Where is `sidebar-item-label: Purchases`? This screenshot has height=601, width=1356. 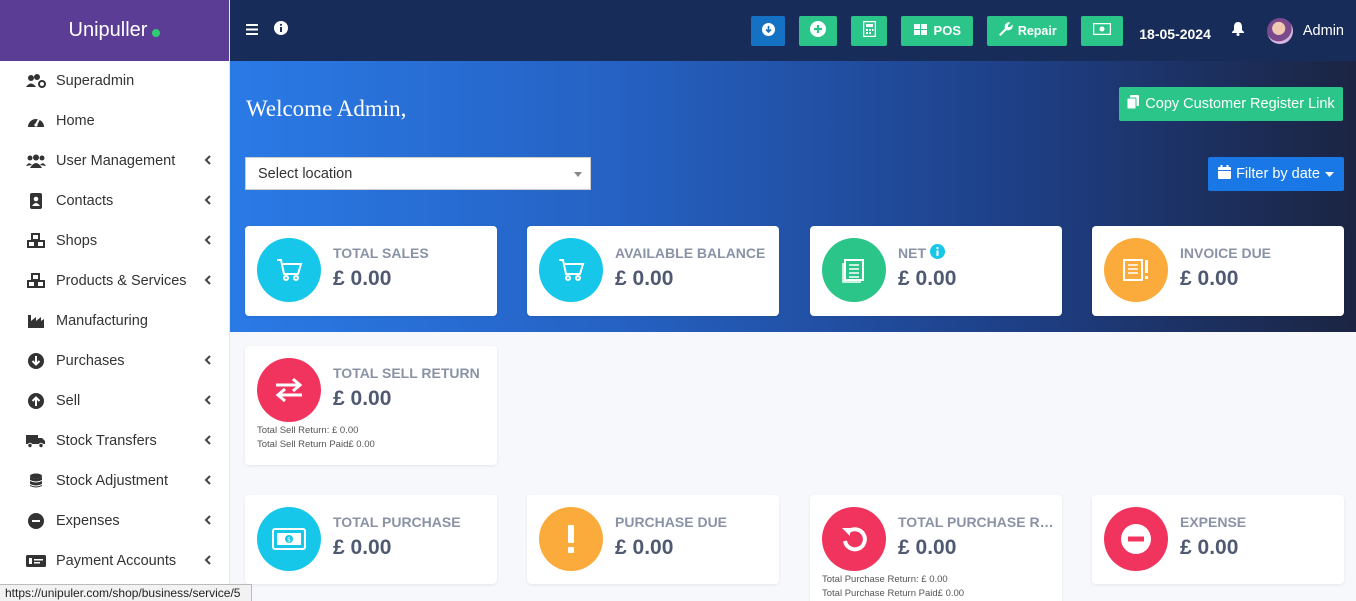
sidebar-item-label: Purchases is located at coordinates (90, 361).